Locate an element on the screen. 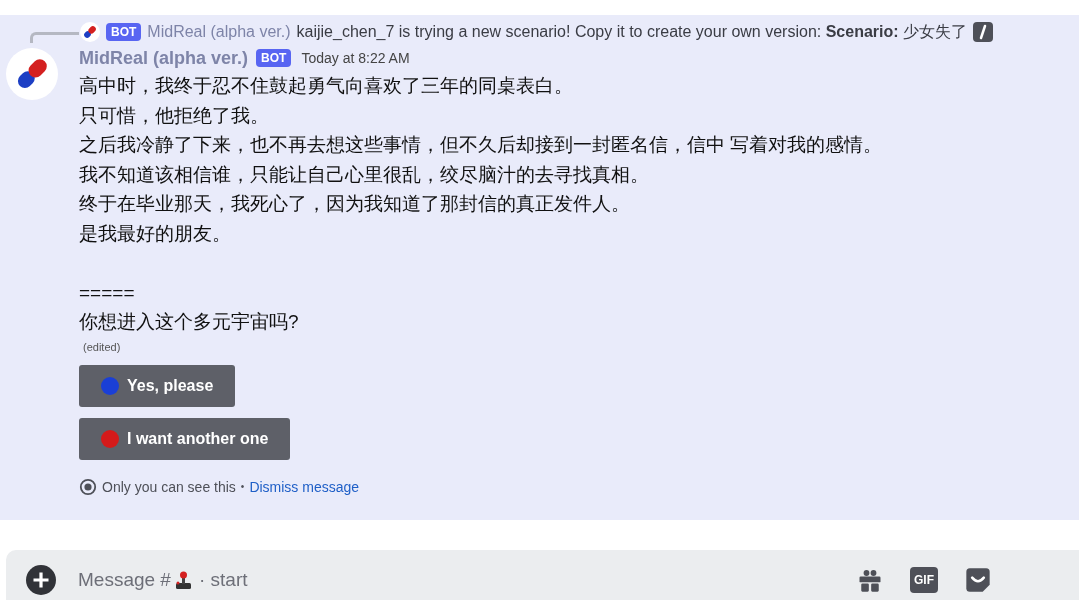 The height and width of the screenshot is (600, 1079). message-line: 是我最好的朋友。 is located at coordinates (155, 233).